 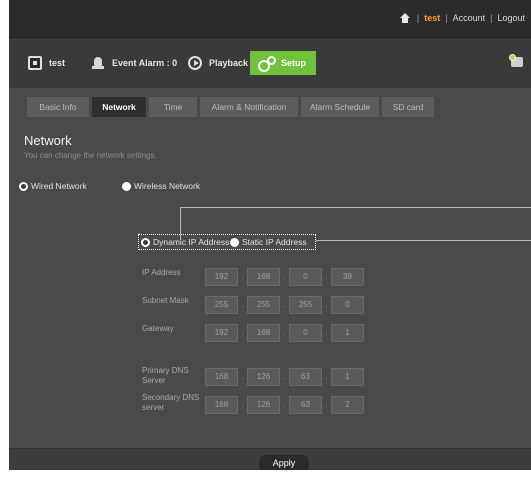 What do you see at coordinates (59, 186) in the screenshot?
I see `wired-network-label: Wired Network` at bounding box center [59, 186].